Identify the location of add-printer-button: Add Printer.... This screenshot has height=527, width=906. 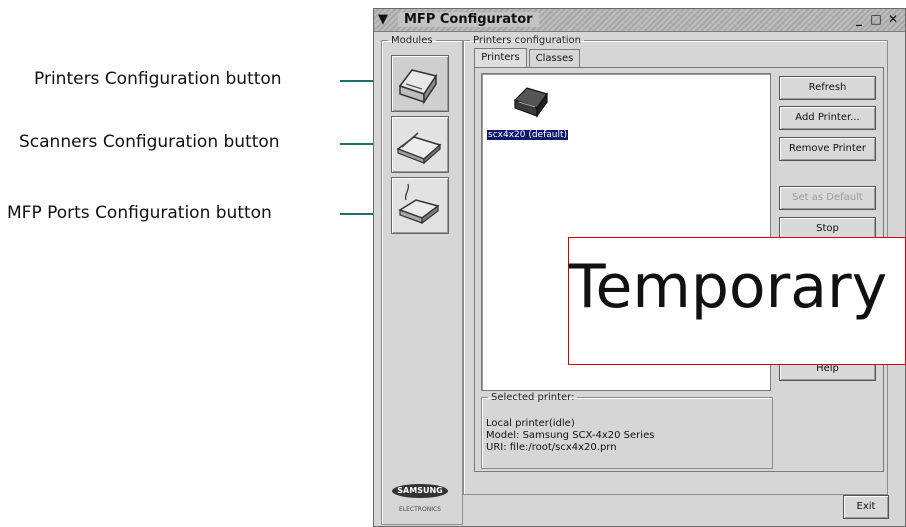
(827, 118).